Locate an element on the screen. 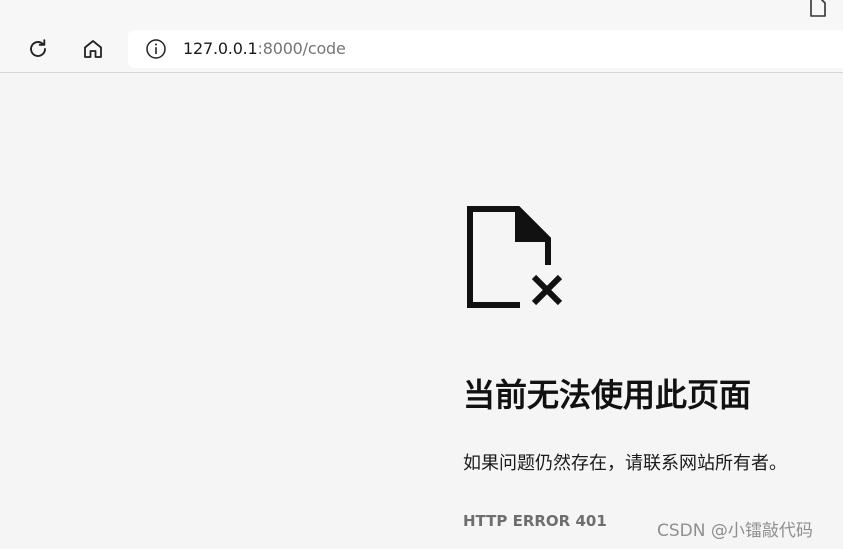 The image size is (843, 549). browser-toolbar: 127.0.0.1:8000/code is located at coordinates (421, 36).